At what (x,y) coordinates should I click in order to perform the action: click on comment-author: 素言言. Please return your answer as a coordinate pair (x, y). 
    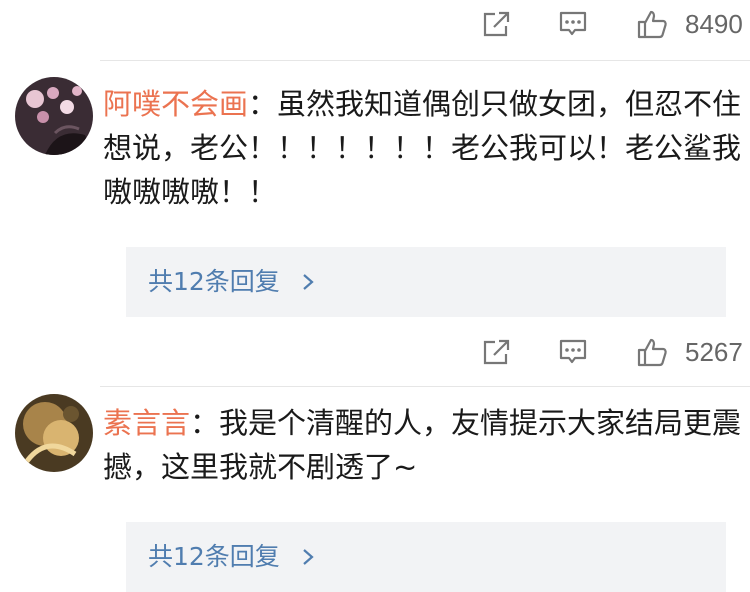
    Looking at the image, I should click on (146, 423).